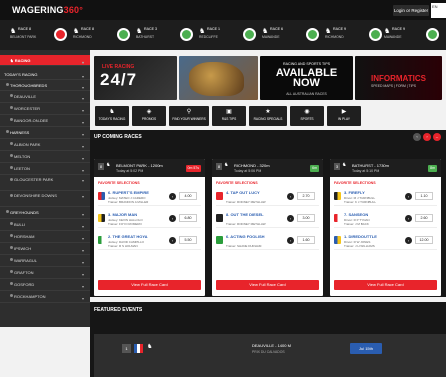 The width and height of the screenshot is (446, 377). Describe the element at coordinates (411, 10) in the screenshot. I see `login-button: Login or Register` at that location.